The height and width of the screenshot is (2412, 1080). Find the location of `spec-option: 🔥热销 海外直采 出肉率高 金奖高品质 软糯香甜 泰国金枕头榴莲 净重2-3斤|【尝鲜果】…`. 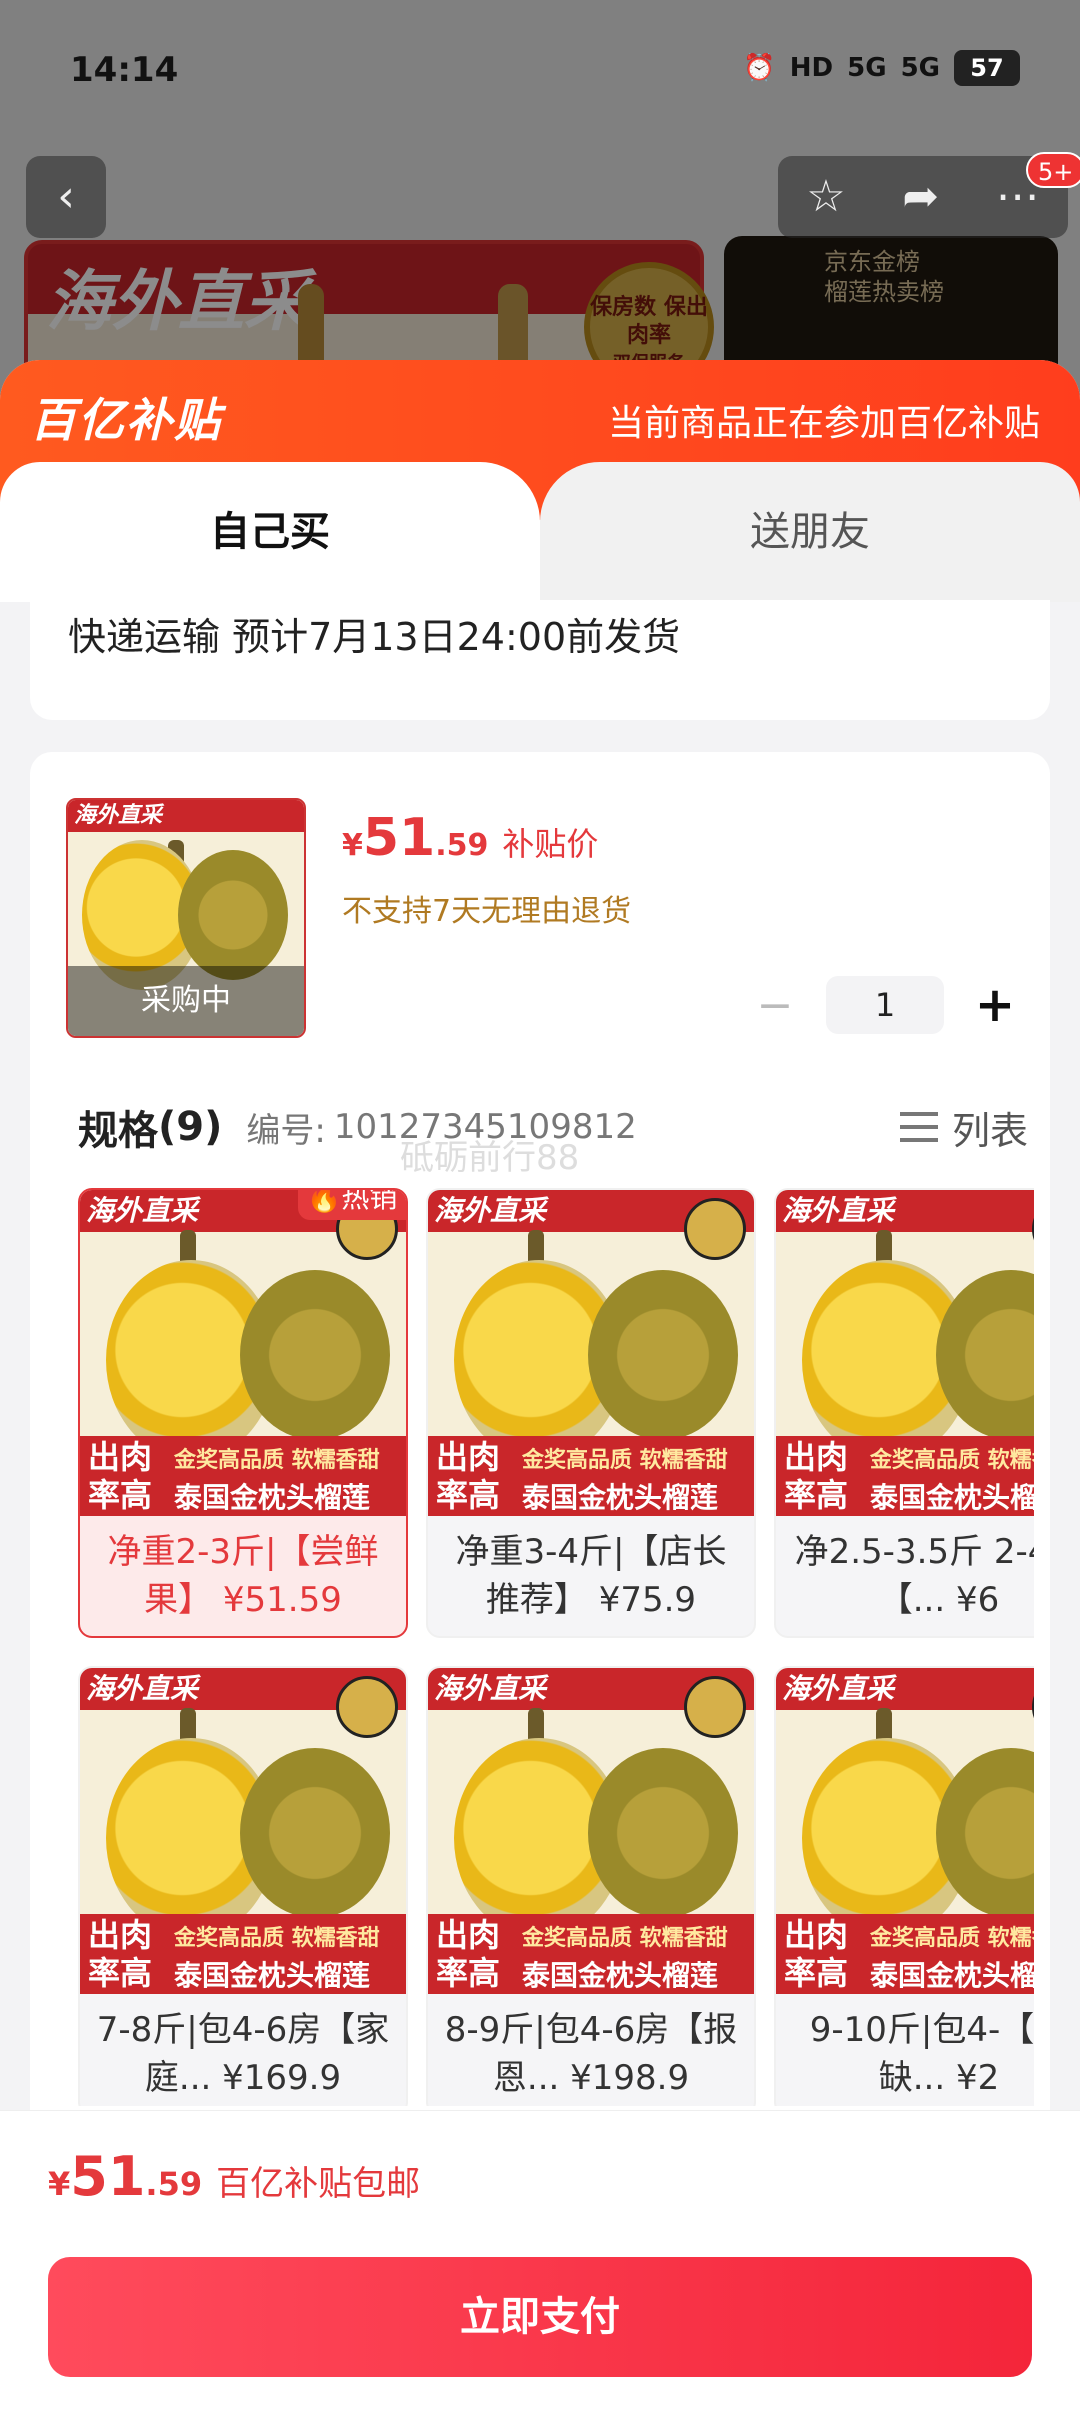

spec-option: 🔥热销 海外直采 出肉率高 金奖高品质 软糯香甜 泰国金枕头榴莲 净重2-3斤|【尝鲜果】… is located at coordinates (243, 1413).